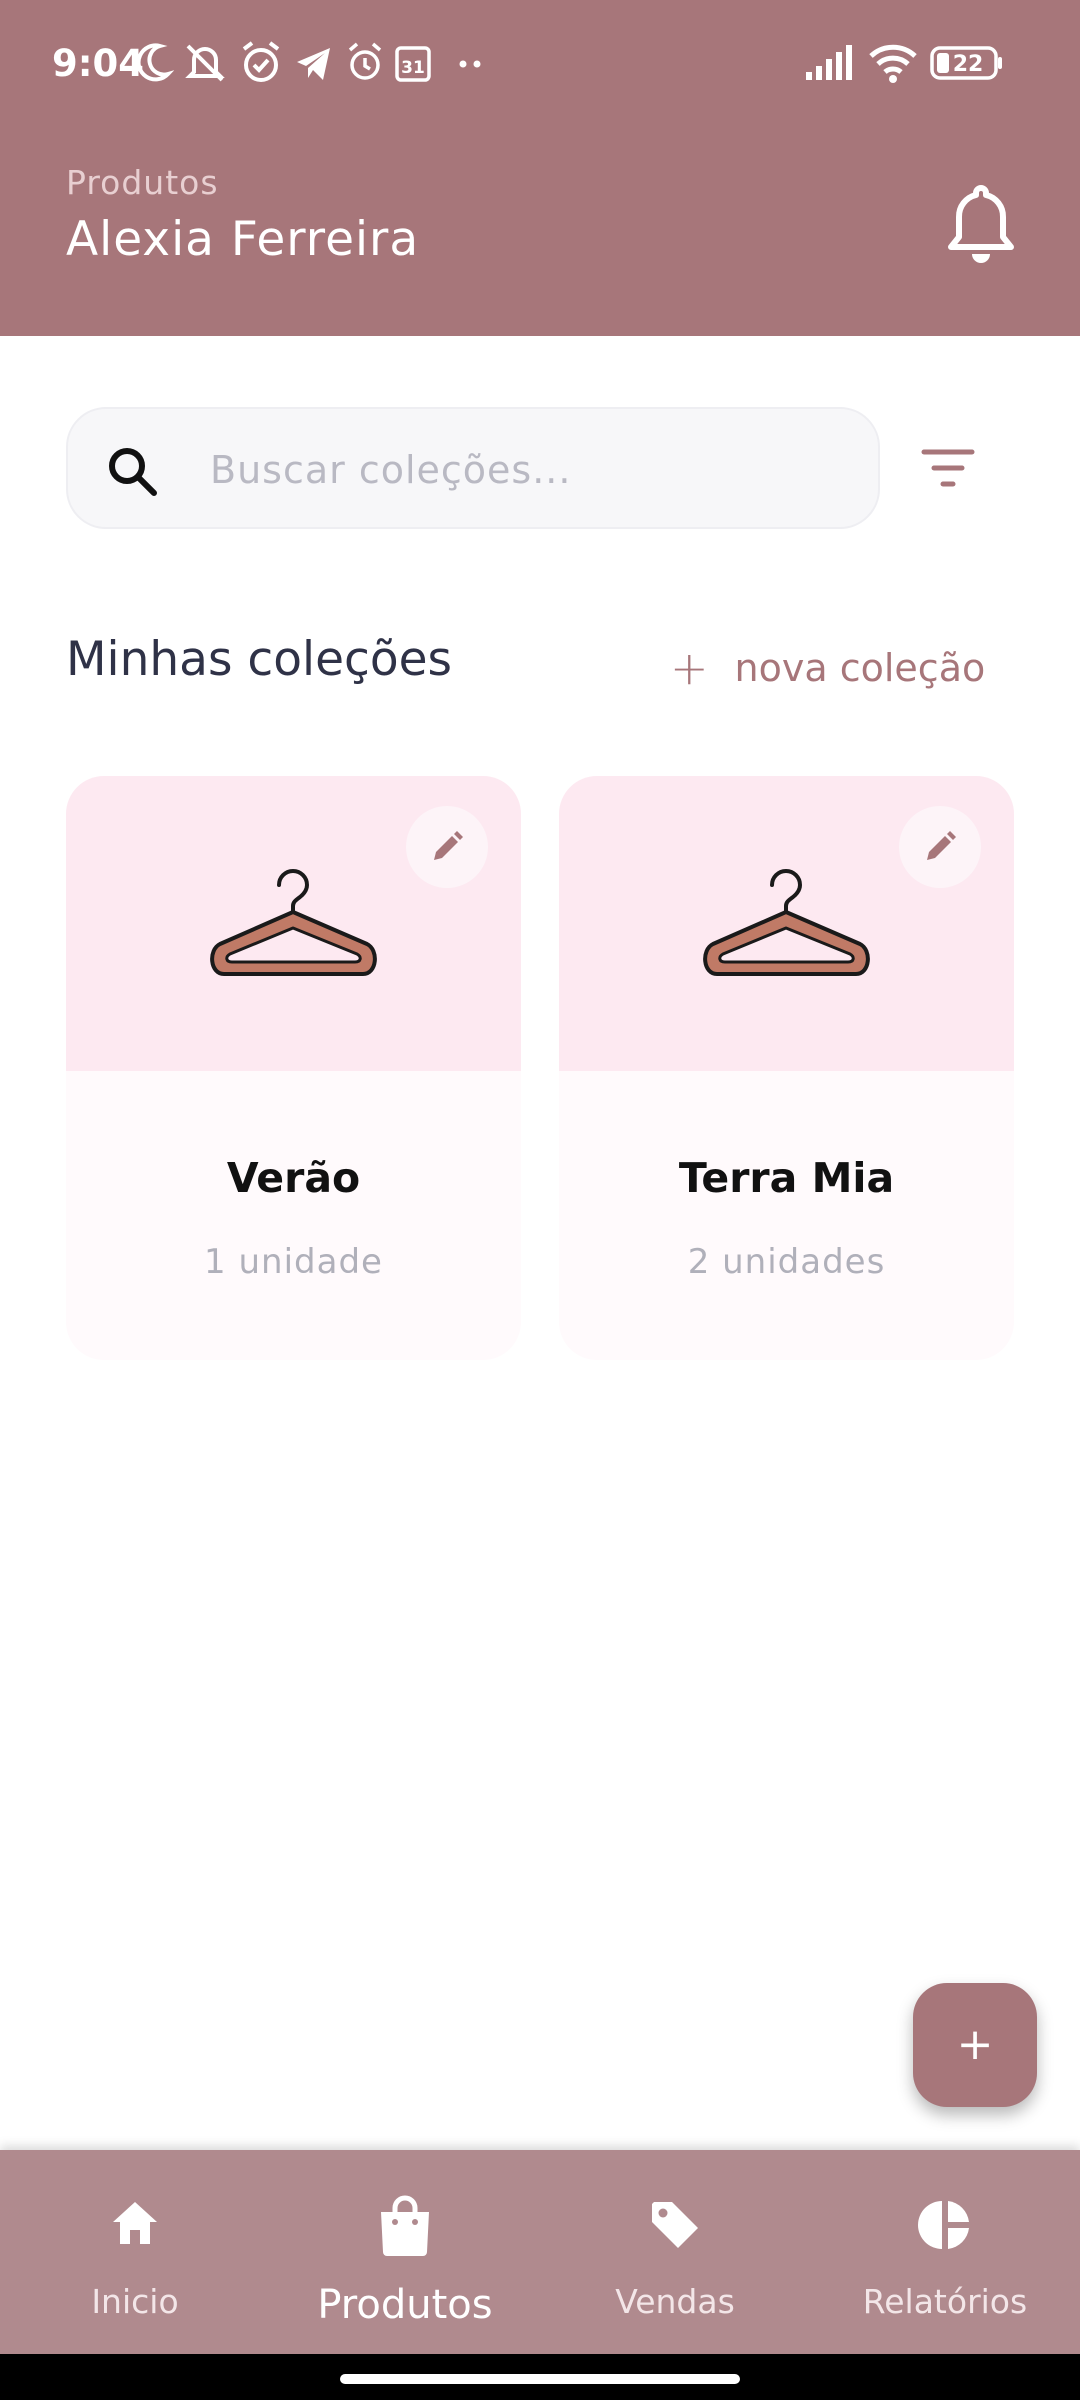 The image size is (1080, 2400). Describe the element at coordinates (975, 2045) in the screenshot. I see `add-fab-button: +` at that location.